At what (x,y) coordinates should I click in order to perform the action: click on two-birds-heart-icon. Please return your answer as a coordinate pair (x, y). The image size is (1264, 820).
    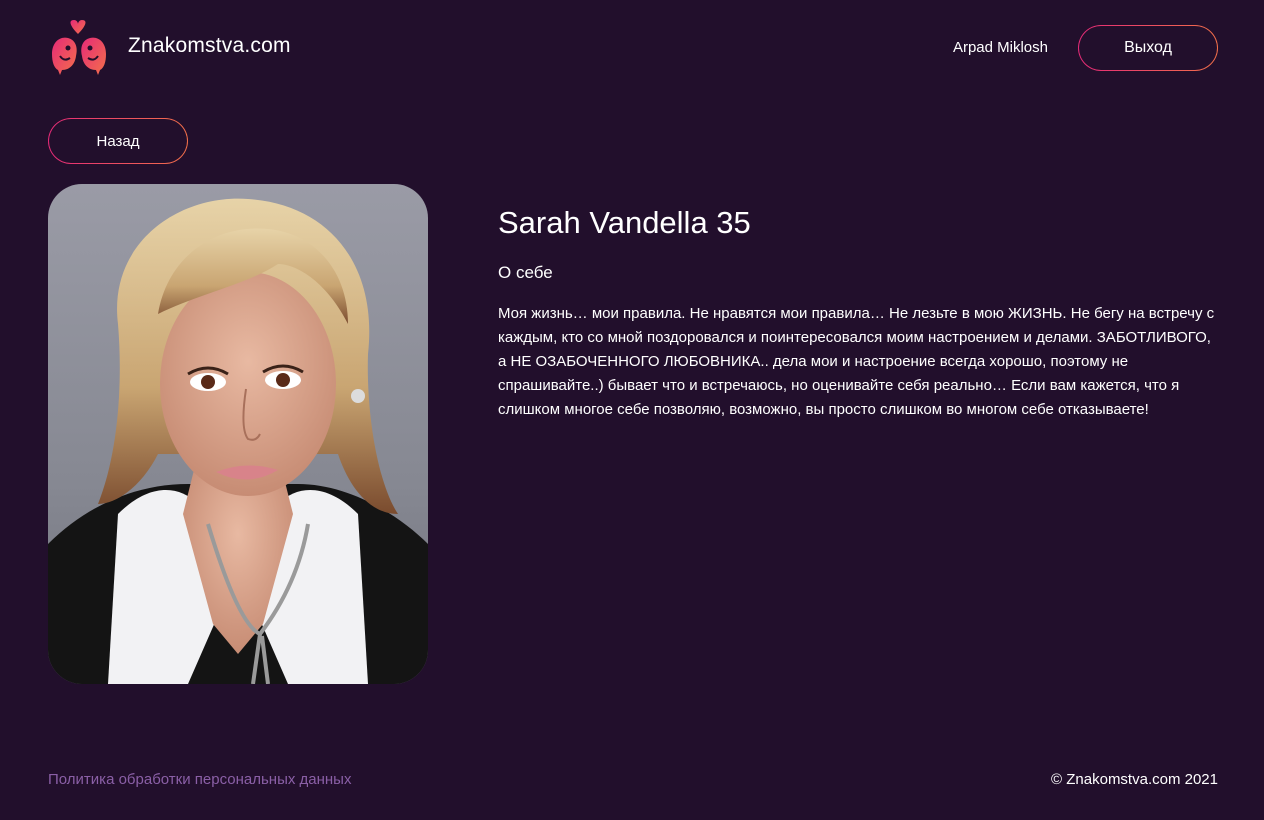
    Looking at the image, I should click on (79, 48).